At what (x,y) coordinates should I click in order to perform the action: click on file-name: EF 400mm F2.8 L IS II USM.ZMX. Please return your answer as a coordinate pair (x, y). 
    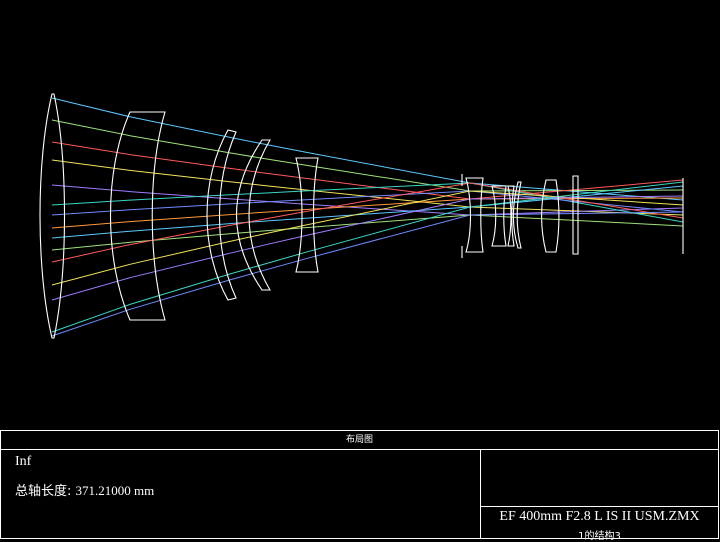
    Looking at the image, I should click on (599, 516).